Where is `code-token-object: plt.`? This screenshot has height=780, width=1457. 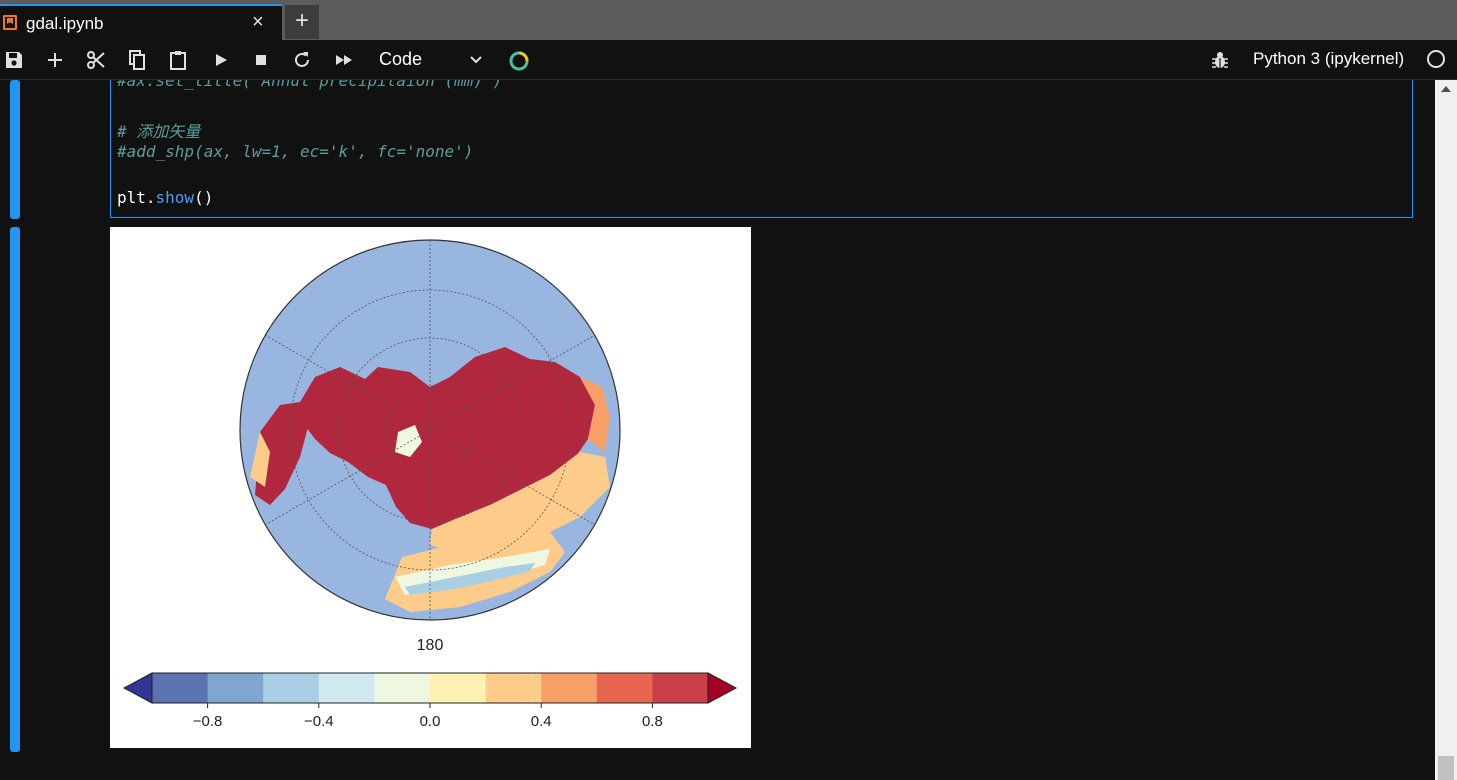 code-token-object: plt. is located at coordinates (136, 197).